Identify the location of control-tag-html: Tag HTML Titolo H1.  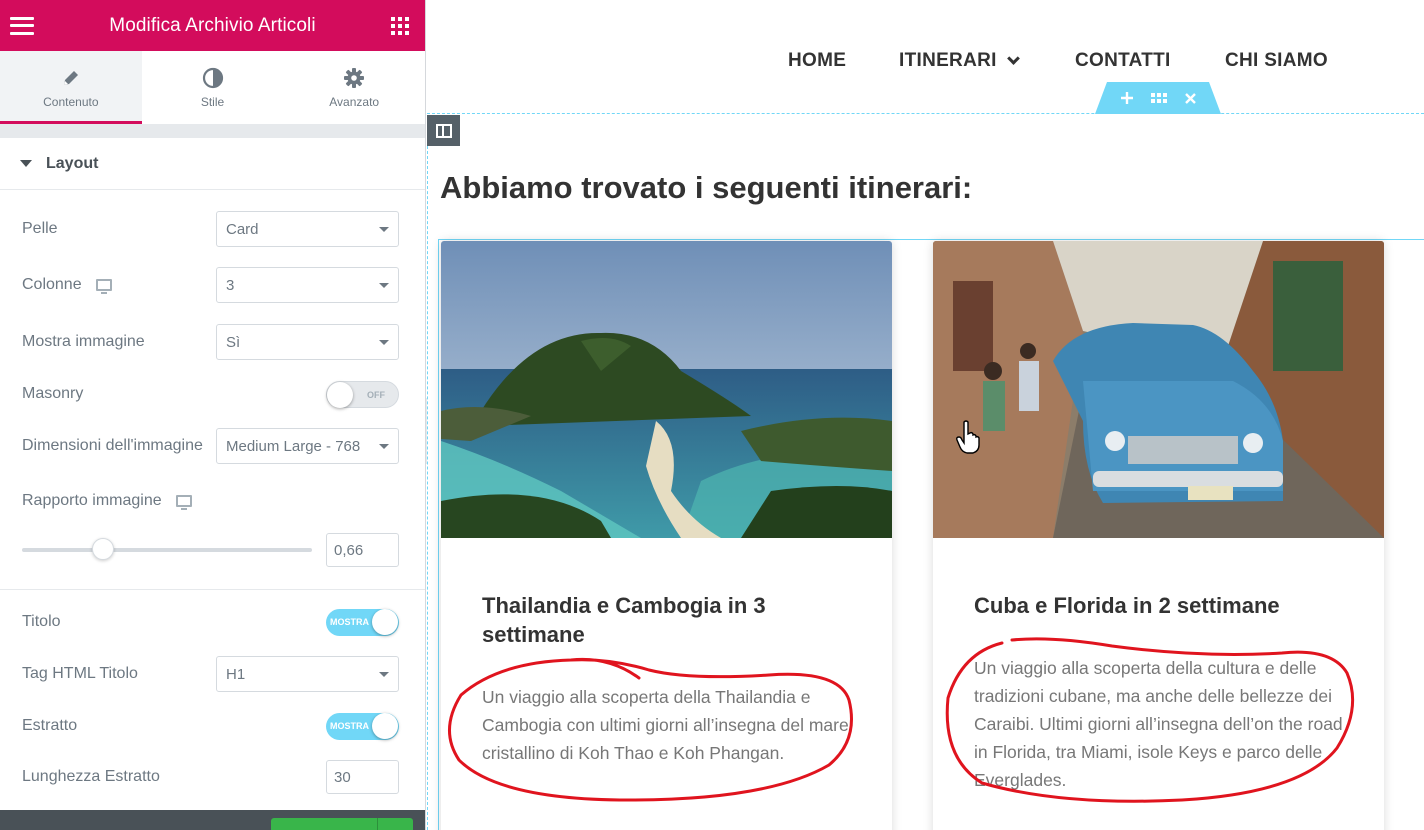
(212, 674).